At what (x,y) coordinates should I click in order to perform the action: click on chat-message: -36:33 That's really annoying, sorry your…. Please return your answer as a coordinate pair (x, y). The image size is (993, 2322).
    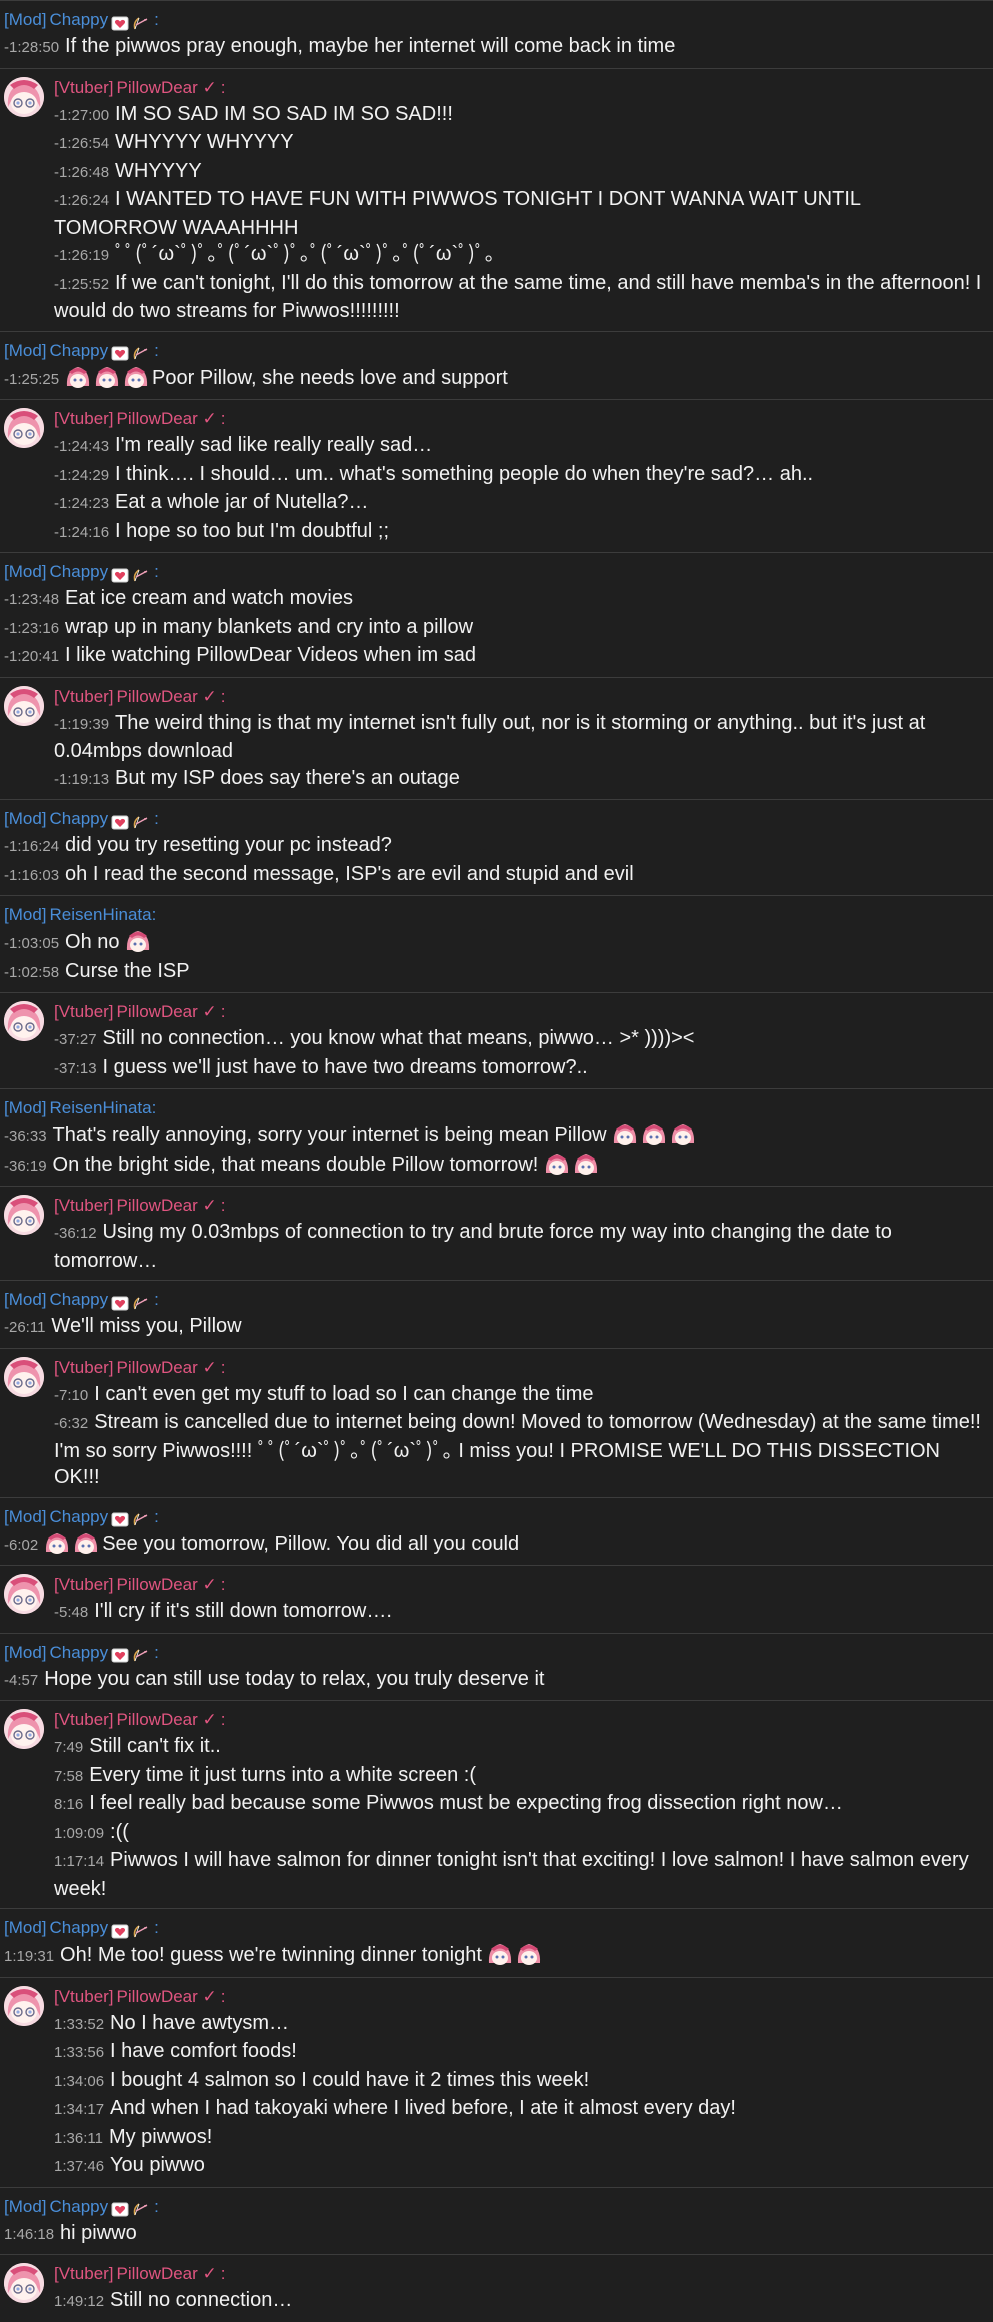
    Looking at the image, I should click on (495, 1136).